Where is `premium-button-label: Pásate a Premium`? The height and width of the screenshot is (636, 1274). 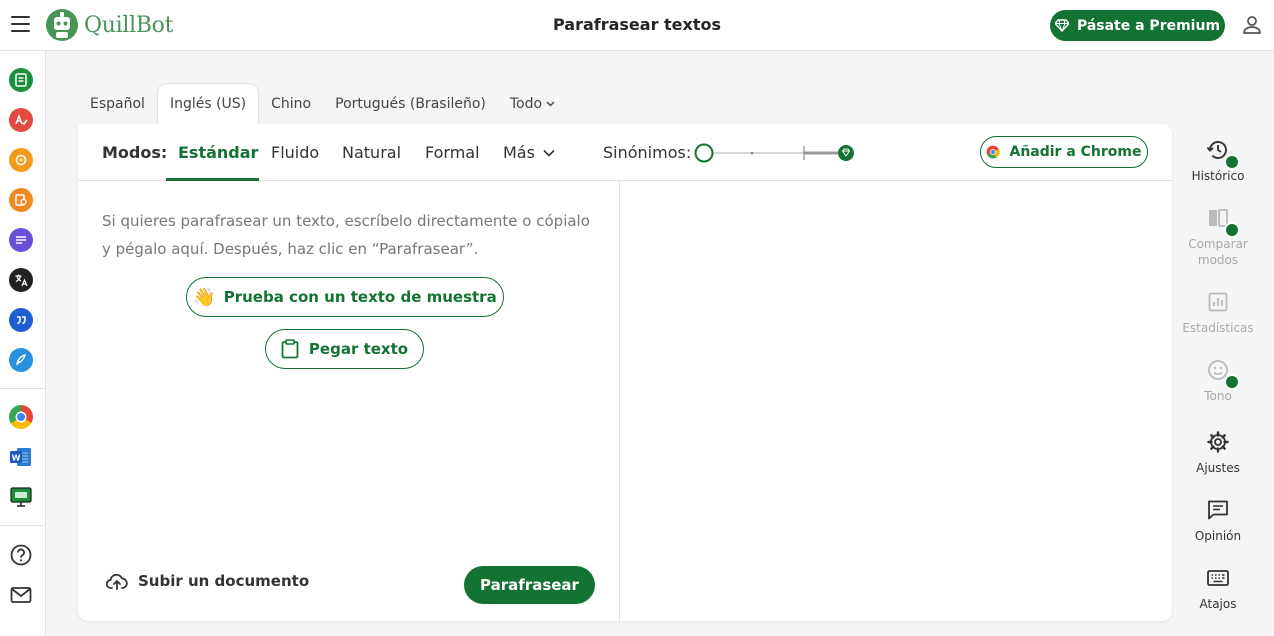 premium-button-label: Pásate a Premium is located at coordinates (1148, 25).